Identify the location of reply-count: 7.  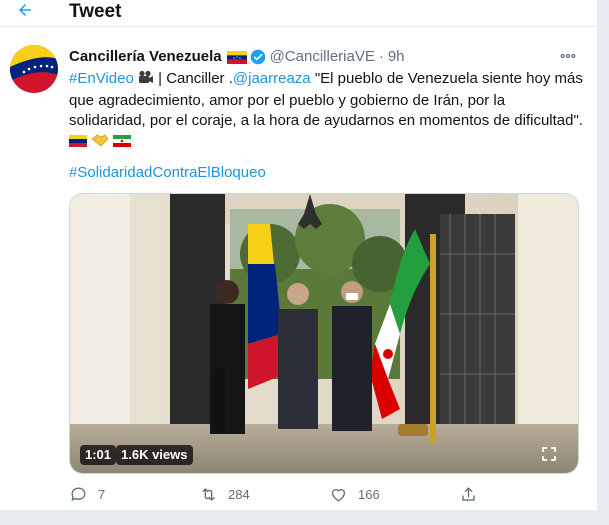
(102, 494).